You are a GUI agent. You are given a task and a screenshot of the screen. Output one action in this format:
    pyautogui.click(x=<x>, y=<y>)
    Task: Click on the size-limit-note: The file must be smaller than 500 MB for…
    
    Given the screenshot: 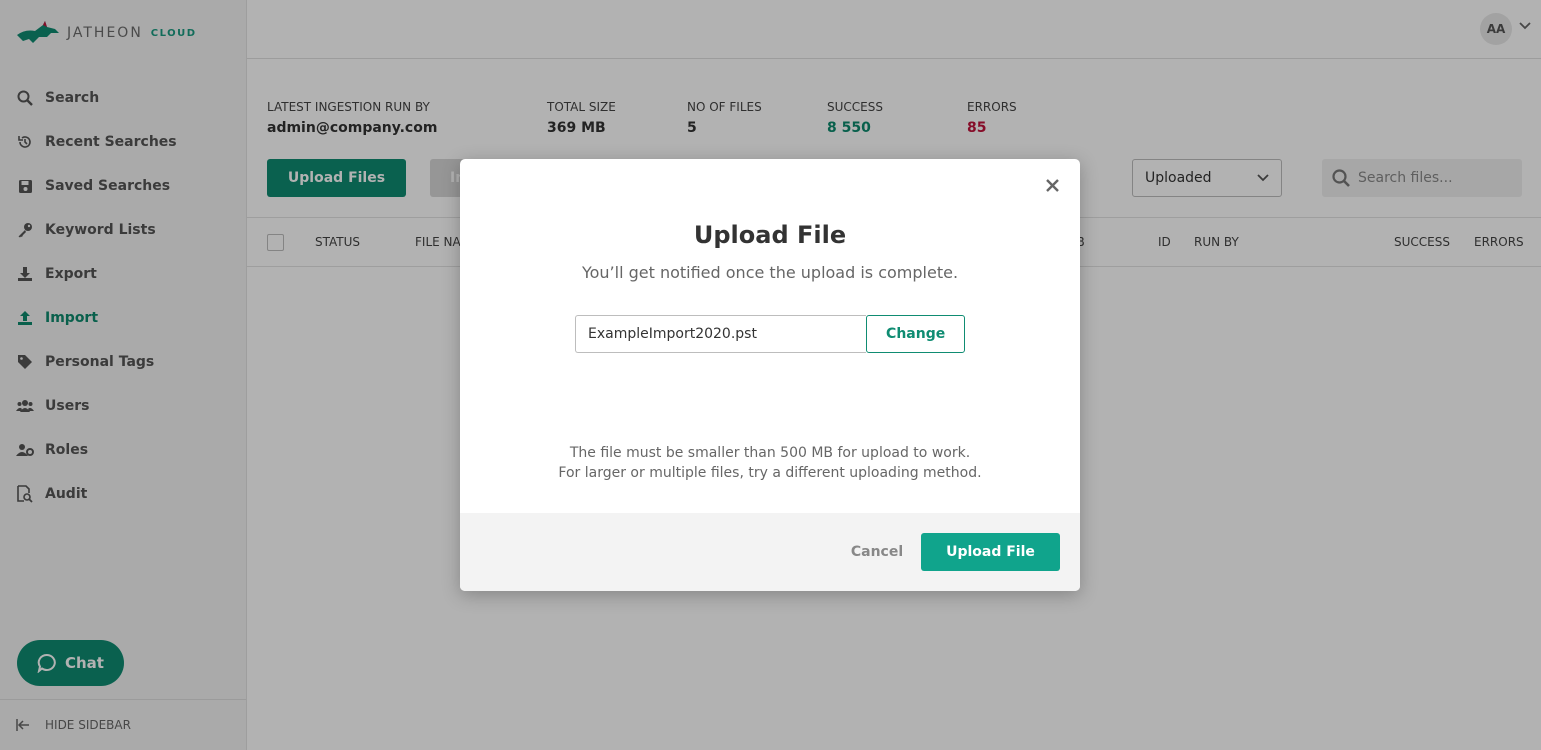 What is the action you would take?
    pyautogui.click(x=770, y=463)
    